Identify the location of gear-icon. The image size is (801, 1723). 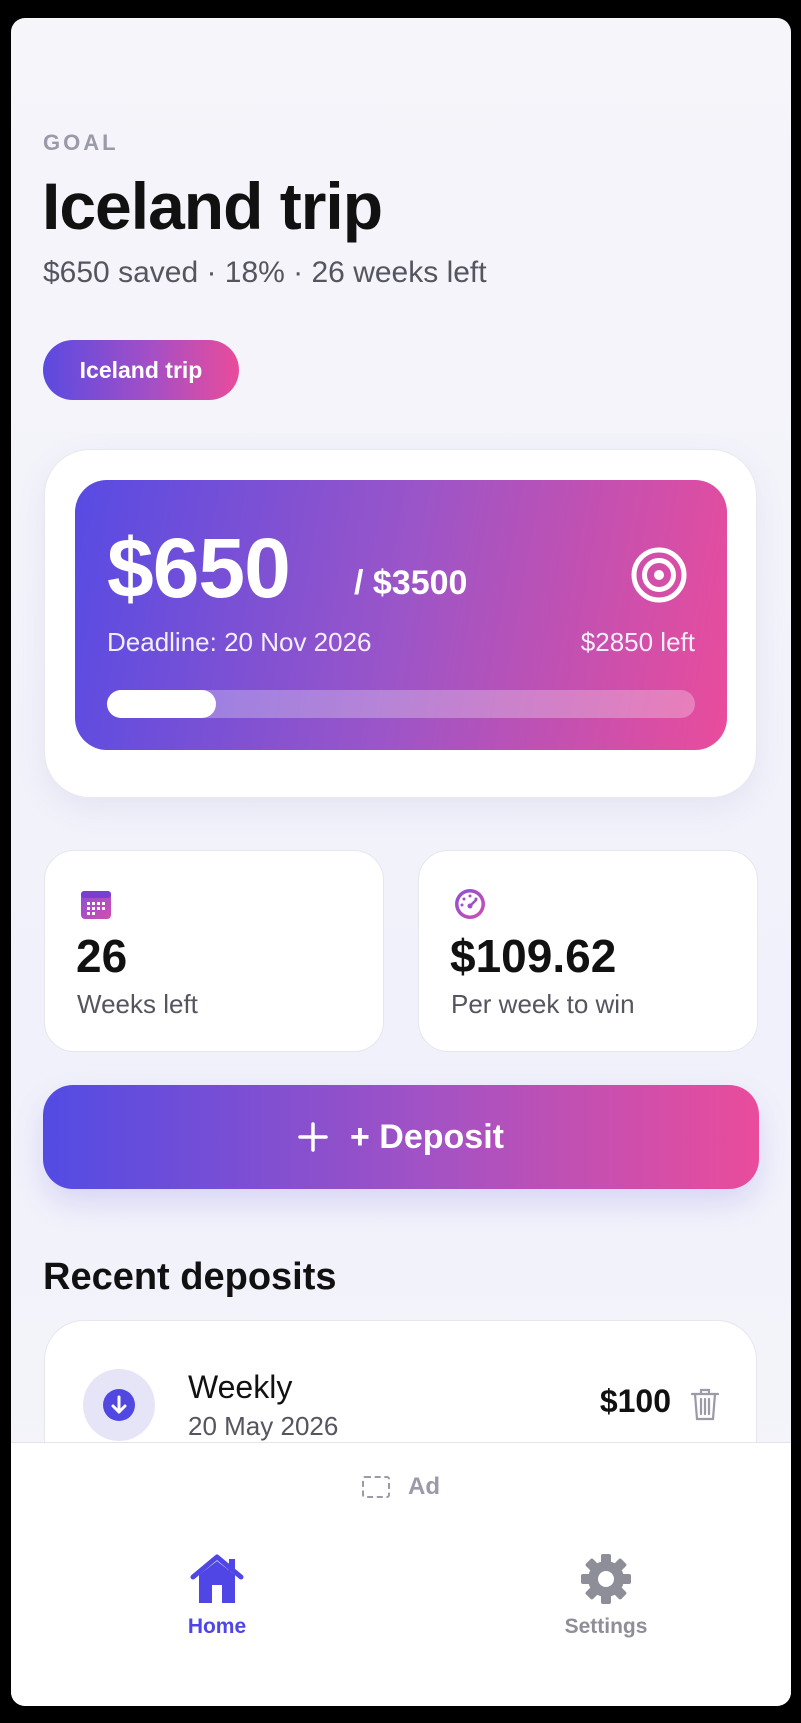
(606, 1579).